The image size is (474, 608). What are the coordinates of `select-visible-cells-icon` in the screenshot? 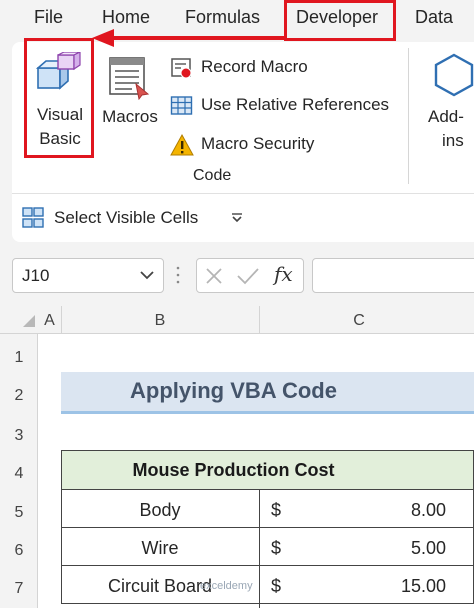 It's located at (33, 217).